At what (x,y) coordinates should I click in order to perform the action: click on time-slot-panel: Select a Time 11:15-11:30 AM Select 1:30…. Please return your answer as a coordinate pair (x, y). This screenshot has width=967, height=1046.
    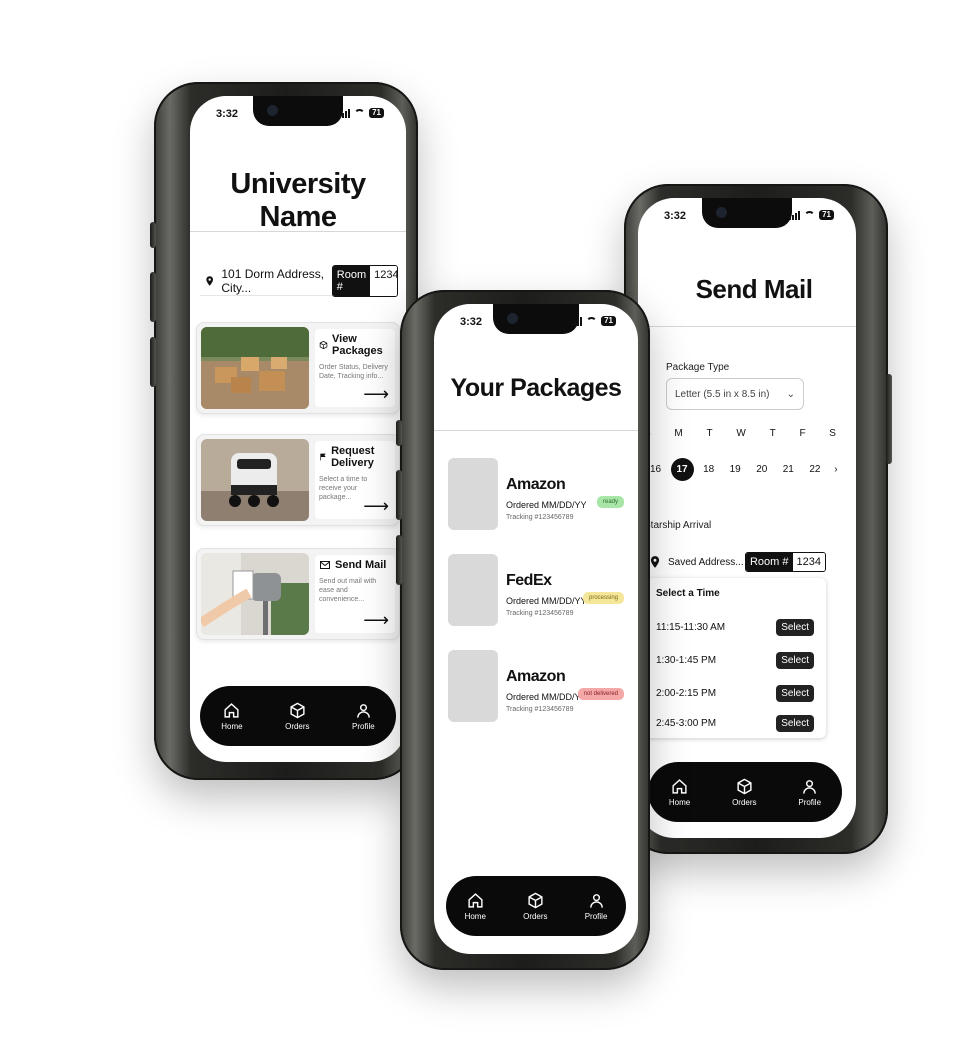
    Looking at the image, I should click on (735, 658).